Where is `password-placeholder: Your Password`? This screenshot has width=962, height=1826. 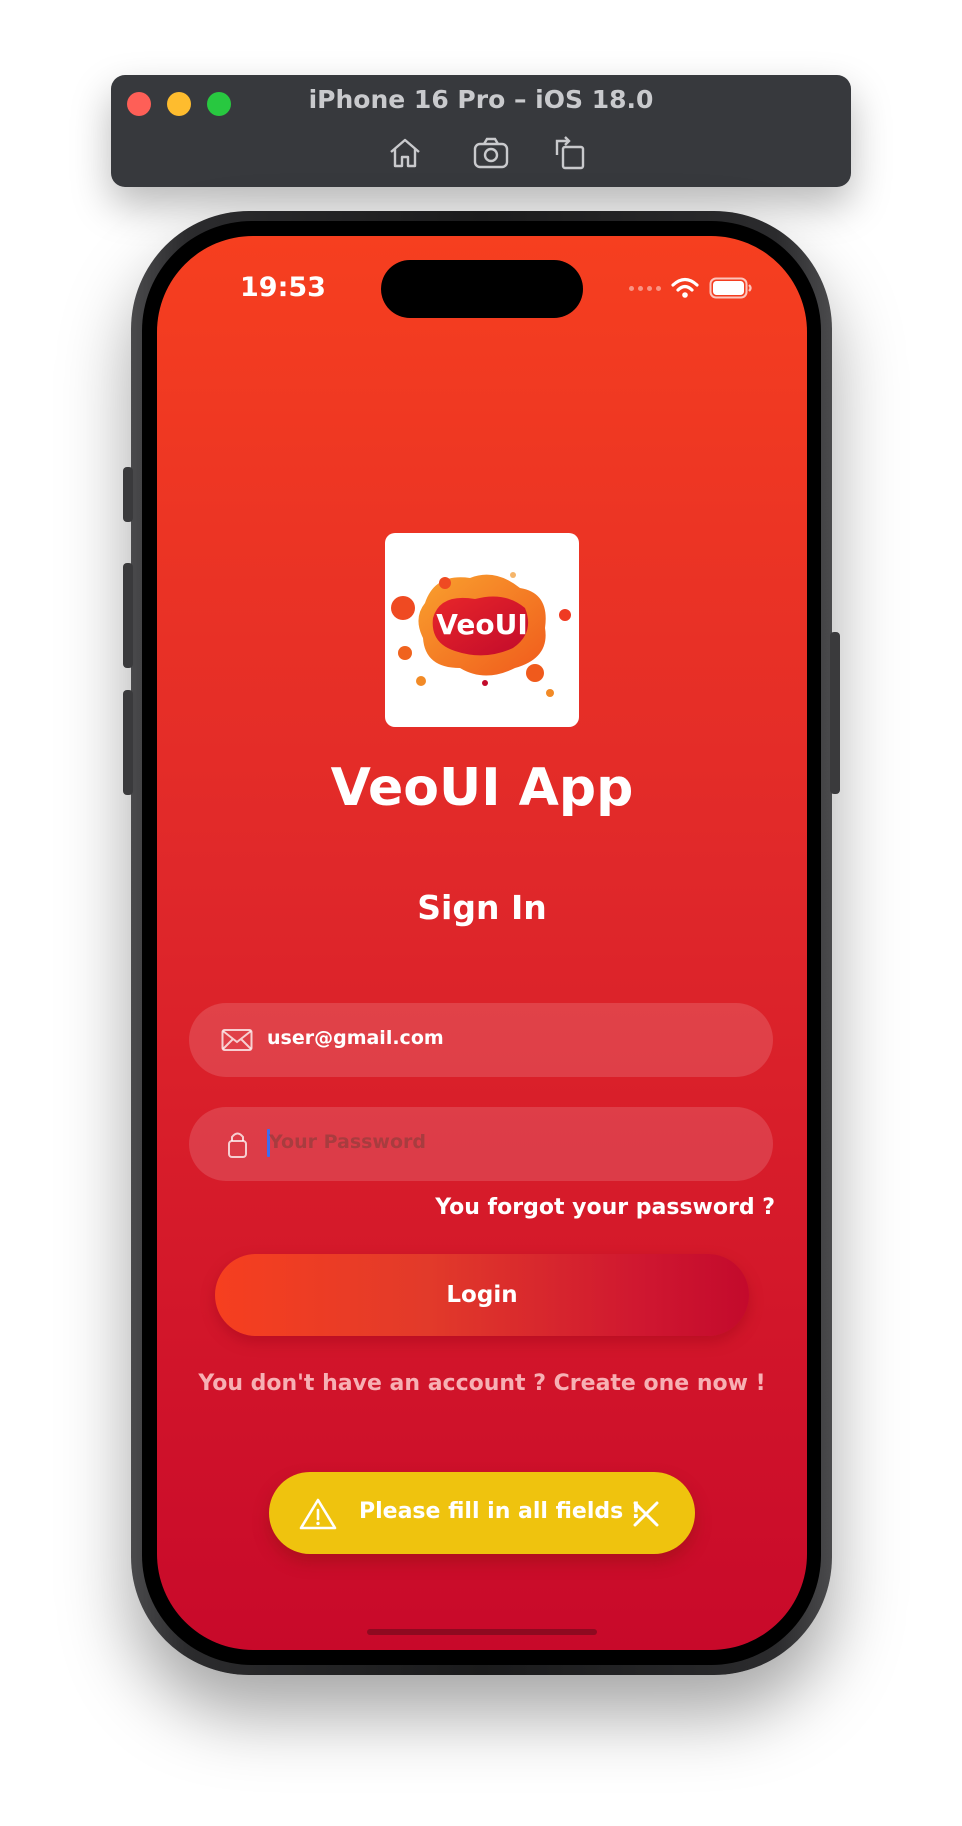
password-placeholder: Your Password is located at coordinates (348, 1142).